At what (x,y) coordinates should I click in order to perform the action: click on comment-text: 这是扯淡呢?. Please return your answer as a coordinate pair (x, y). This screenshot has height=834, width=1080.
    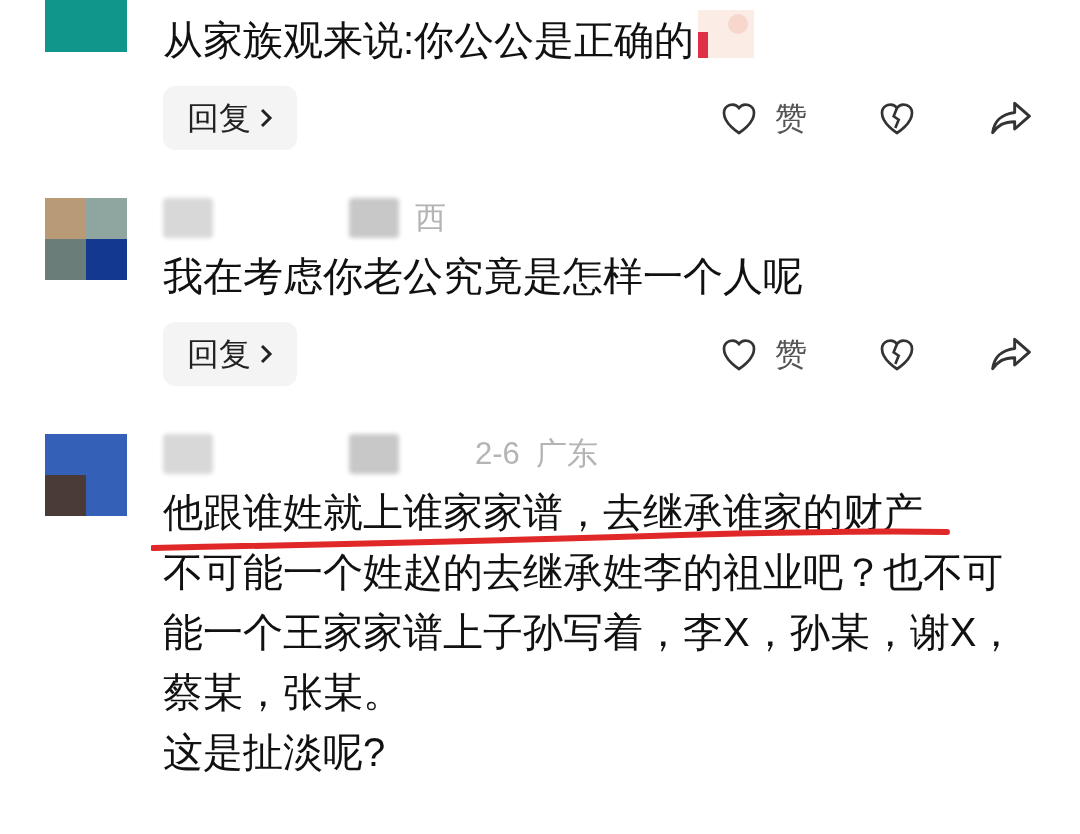
    Looking at the image, I should click on (274, 752).